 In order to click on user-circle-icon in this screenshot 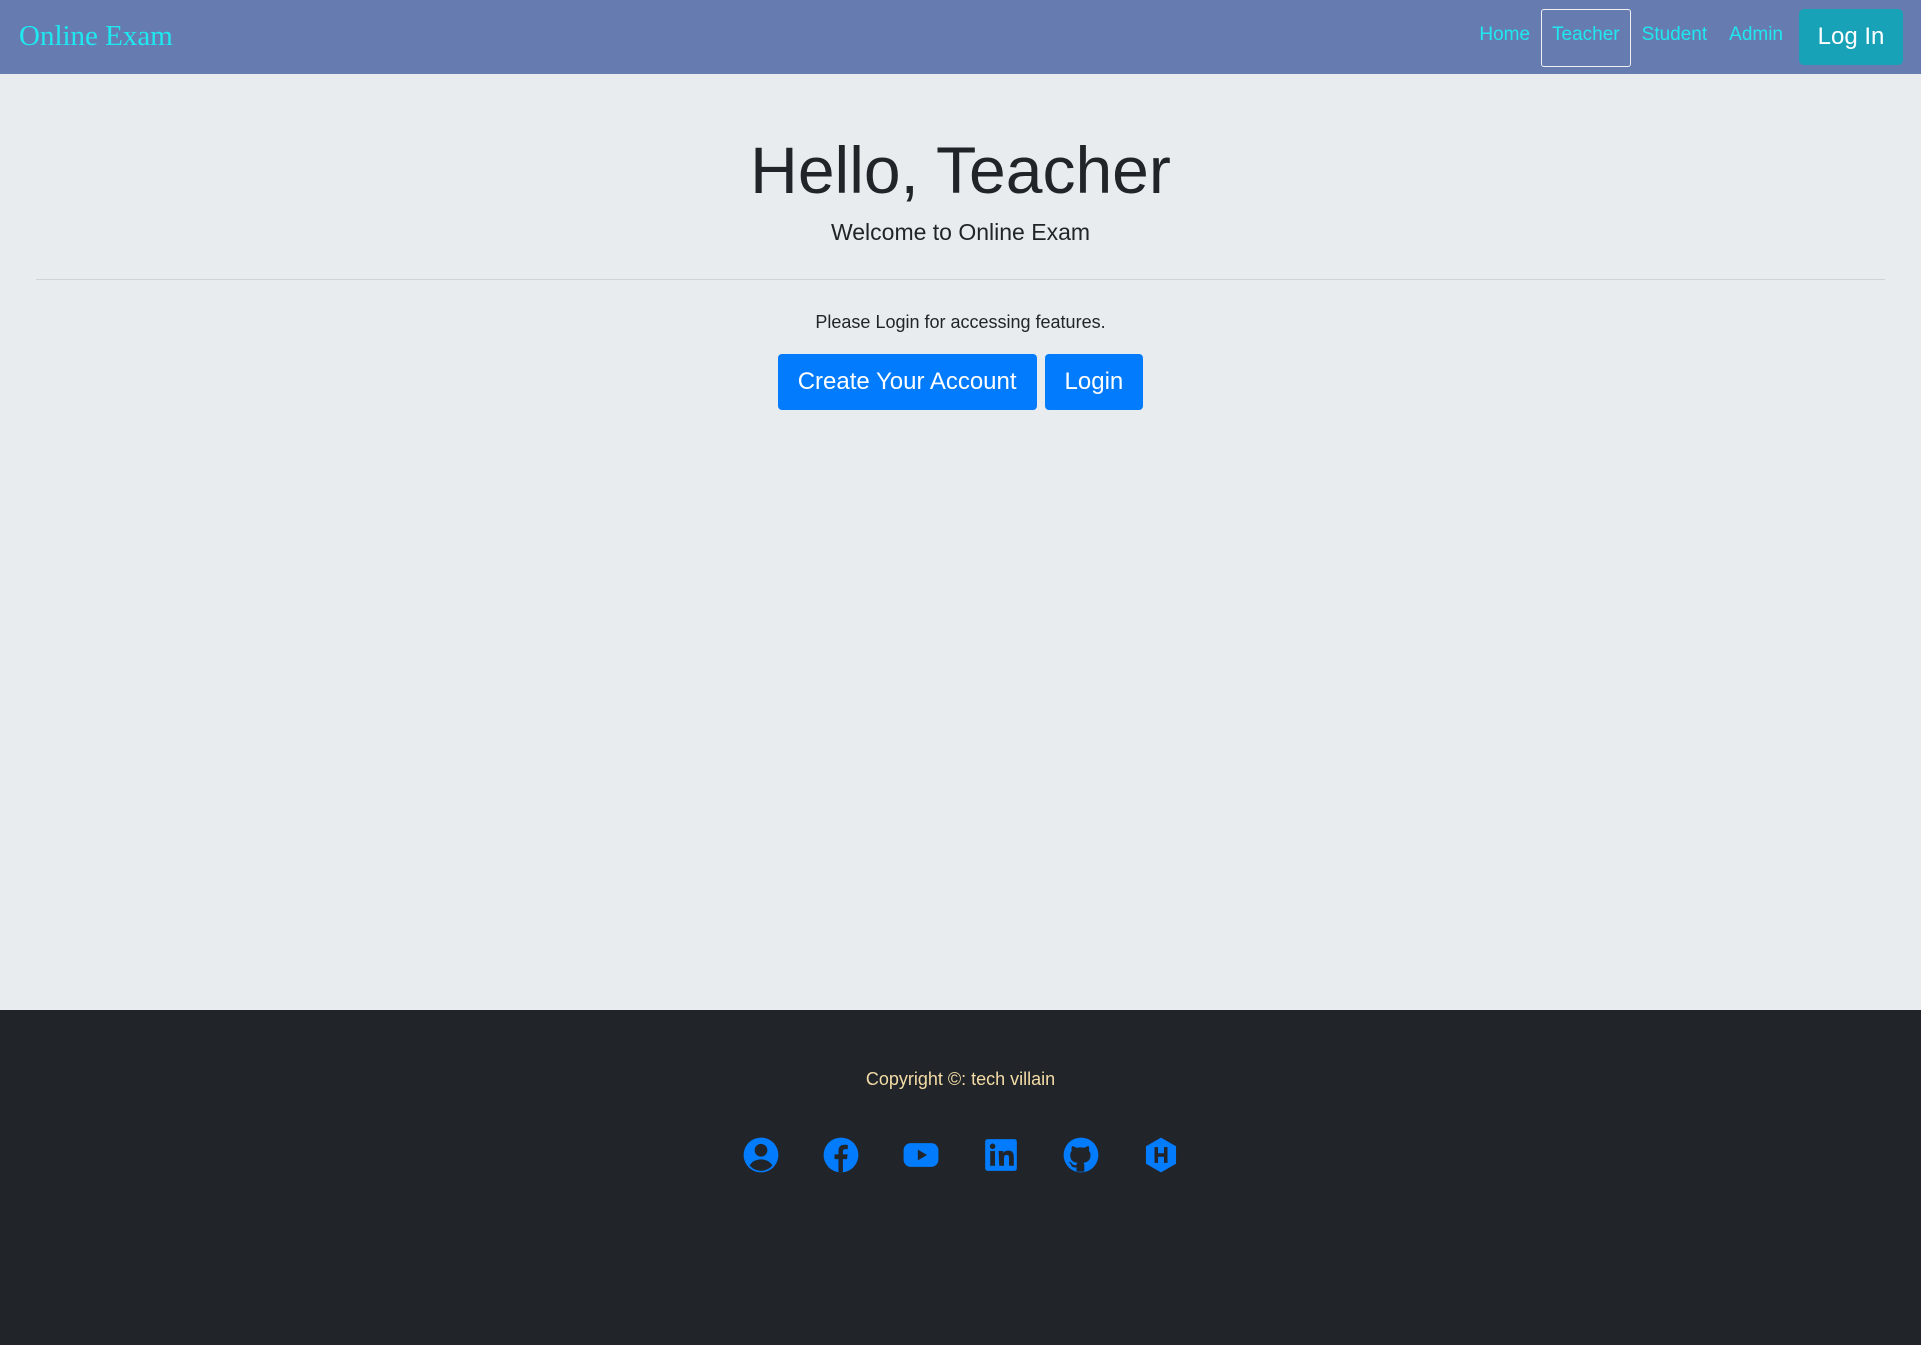, I will do `click(761, 1155)`.